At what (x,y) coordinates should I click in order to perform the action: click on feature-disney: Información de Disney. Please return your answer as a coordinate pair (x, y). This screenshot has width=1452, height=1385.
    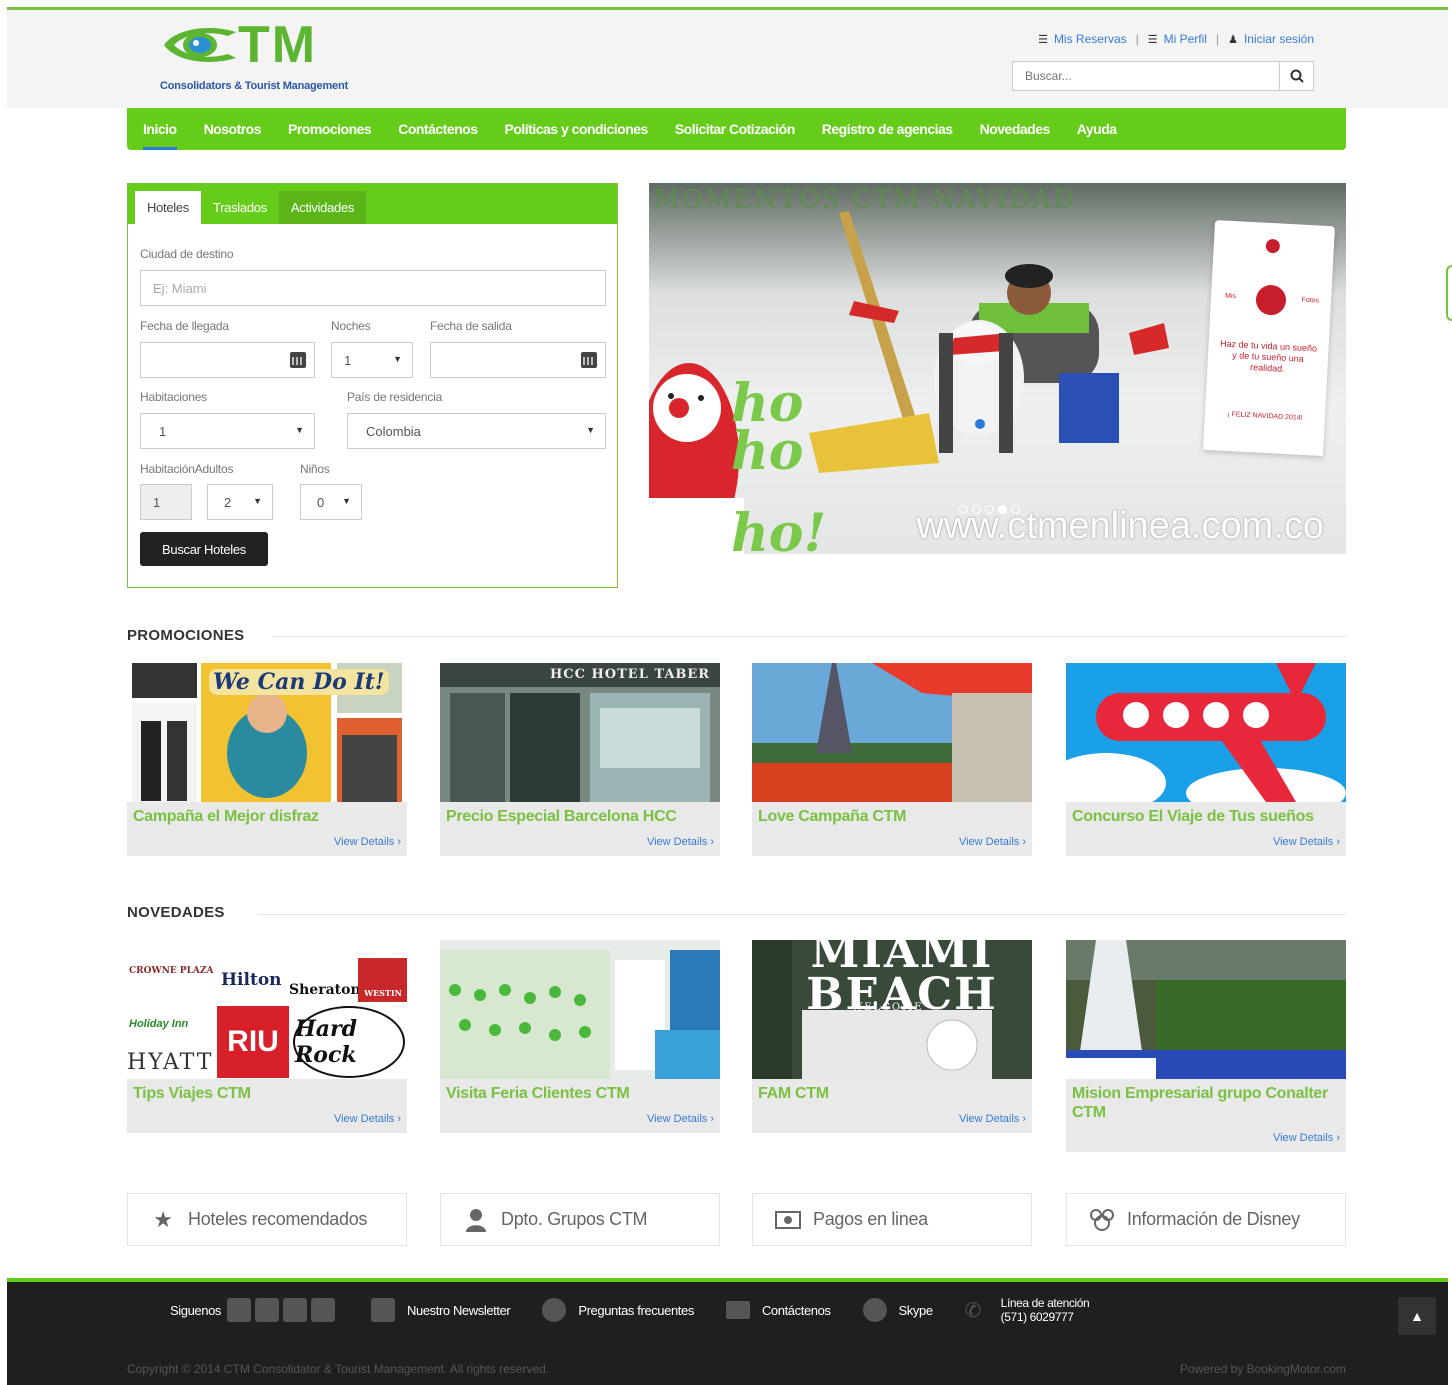
    Looking at the image, I should click on (1206, 1219).